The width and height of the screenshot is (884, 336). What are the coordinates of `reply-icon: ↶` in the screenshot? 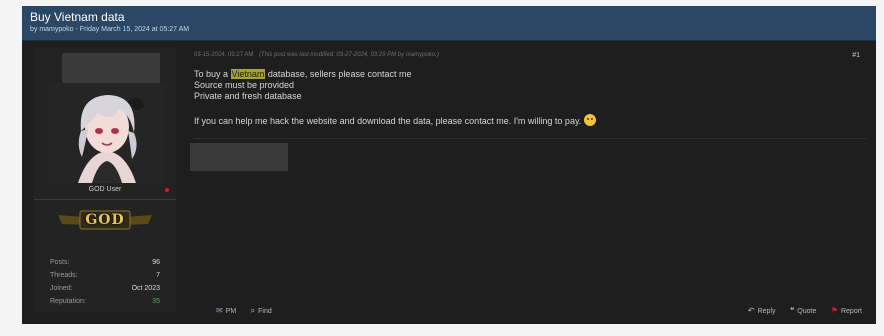 It's located at (751, 311).